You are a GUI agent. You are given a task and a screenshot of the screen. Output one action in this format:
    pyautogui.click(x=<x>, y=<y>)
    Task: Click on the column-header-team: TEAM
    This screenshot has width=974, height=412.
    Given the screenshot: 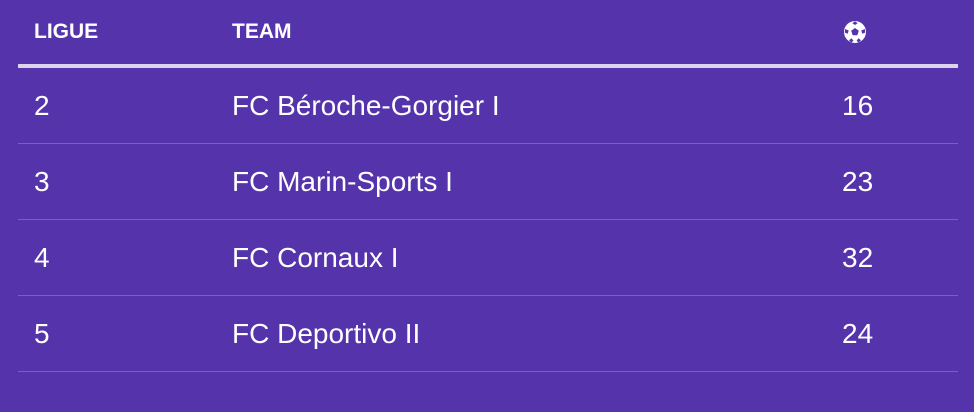 What is the action you would take?
    pyautogui.click(x=262, y=31)
    